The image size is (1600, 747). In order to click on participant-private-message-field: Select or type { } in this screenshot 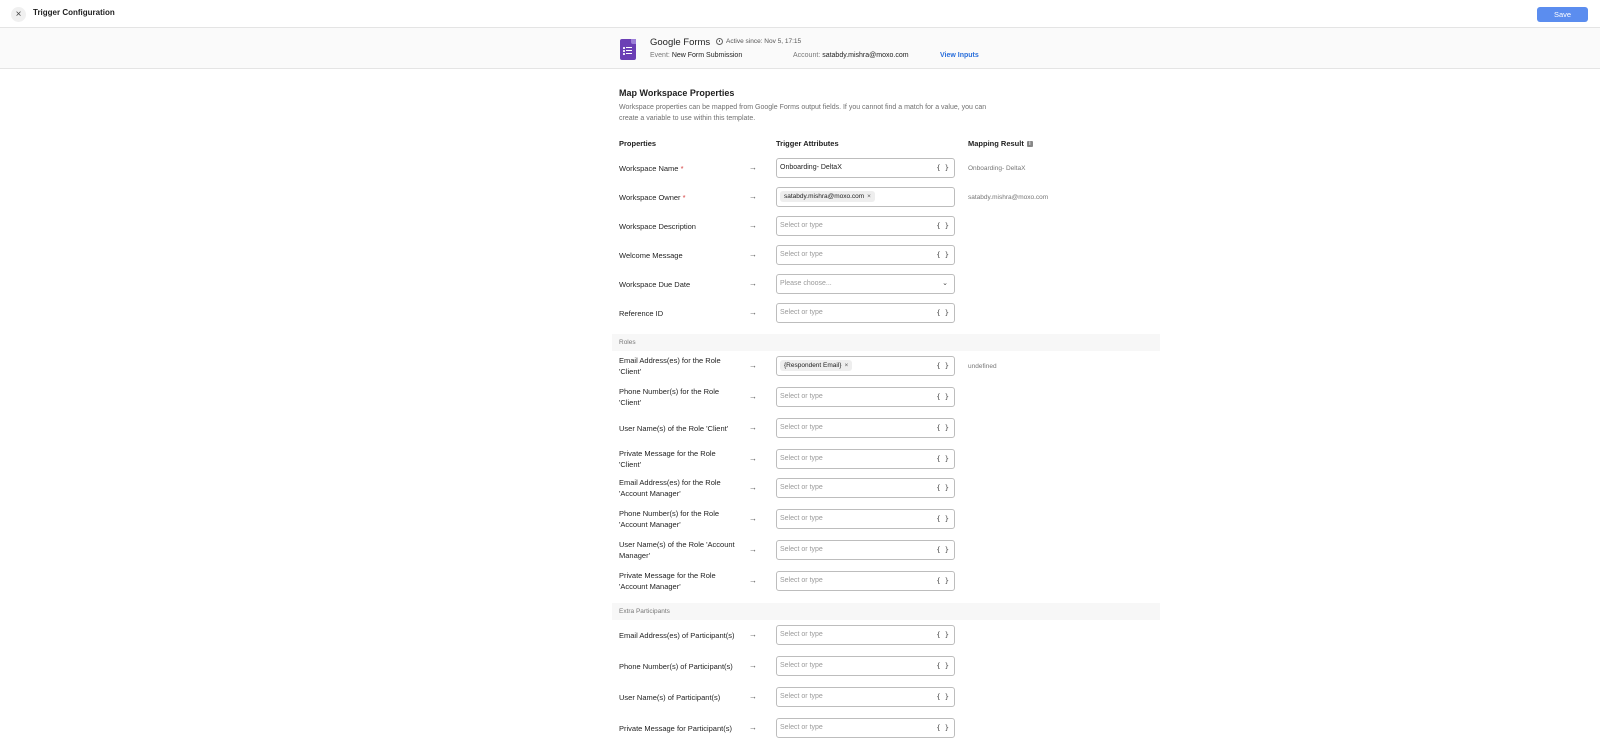, I will do `click(865, 728)`.